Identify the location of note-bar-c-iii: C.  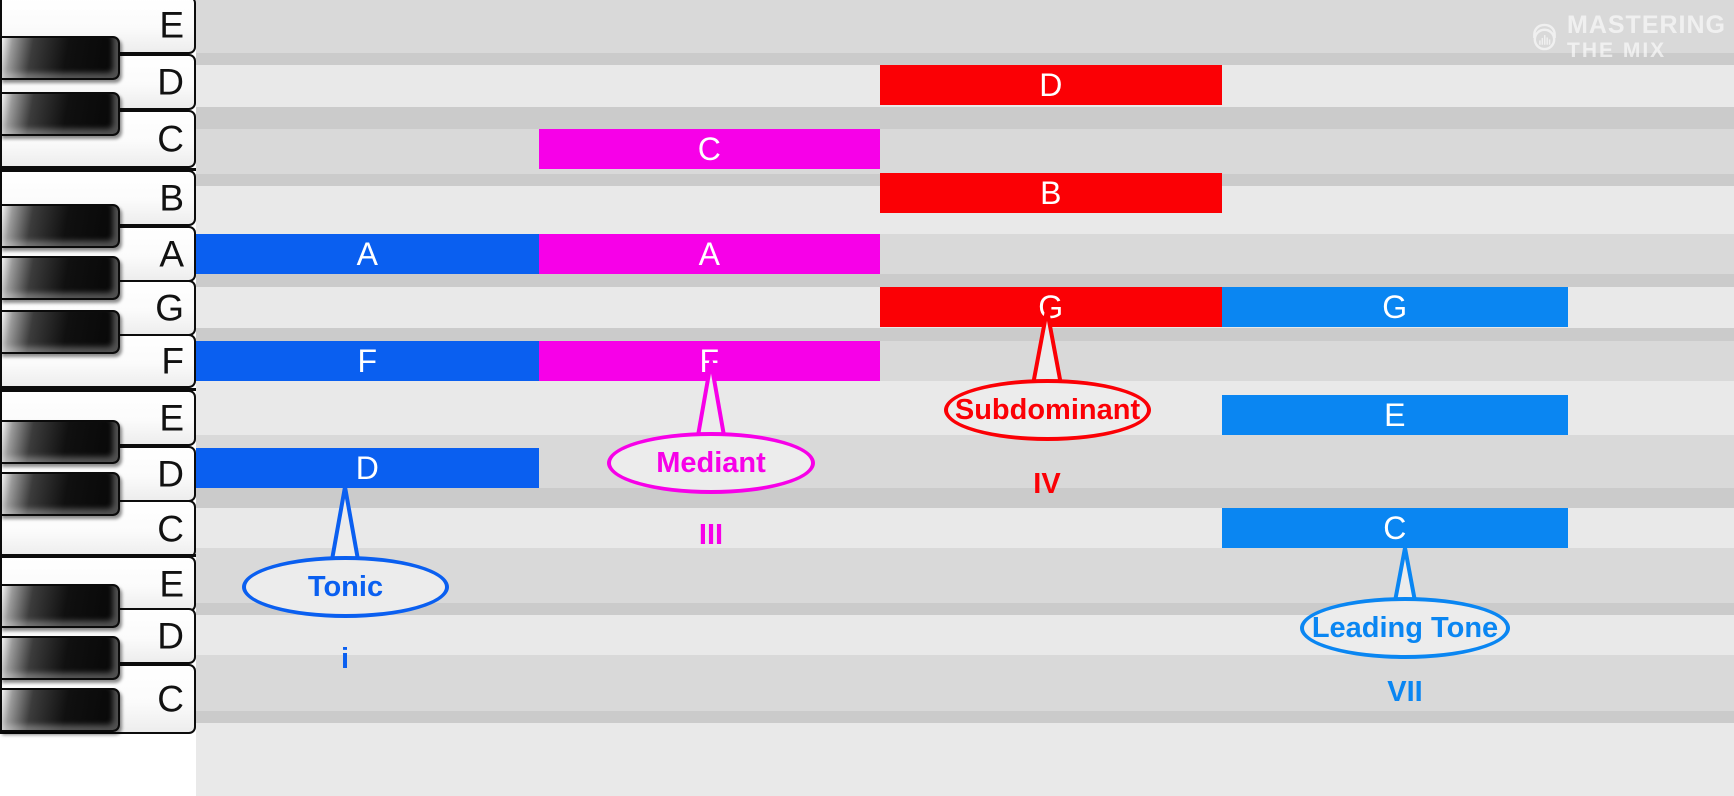
(709, 149).